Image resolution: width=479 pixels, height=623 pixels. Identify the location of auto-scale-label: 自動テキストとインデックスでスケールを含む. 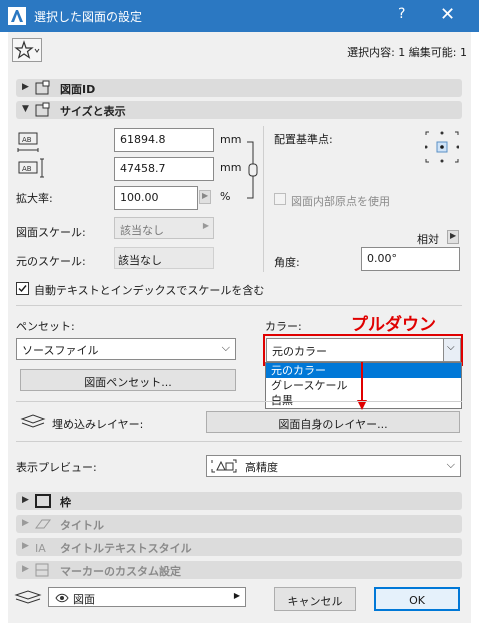
(149, 290).